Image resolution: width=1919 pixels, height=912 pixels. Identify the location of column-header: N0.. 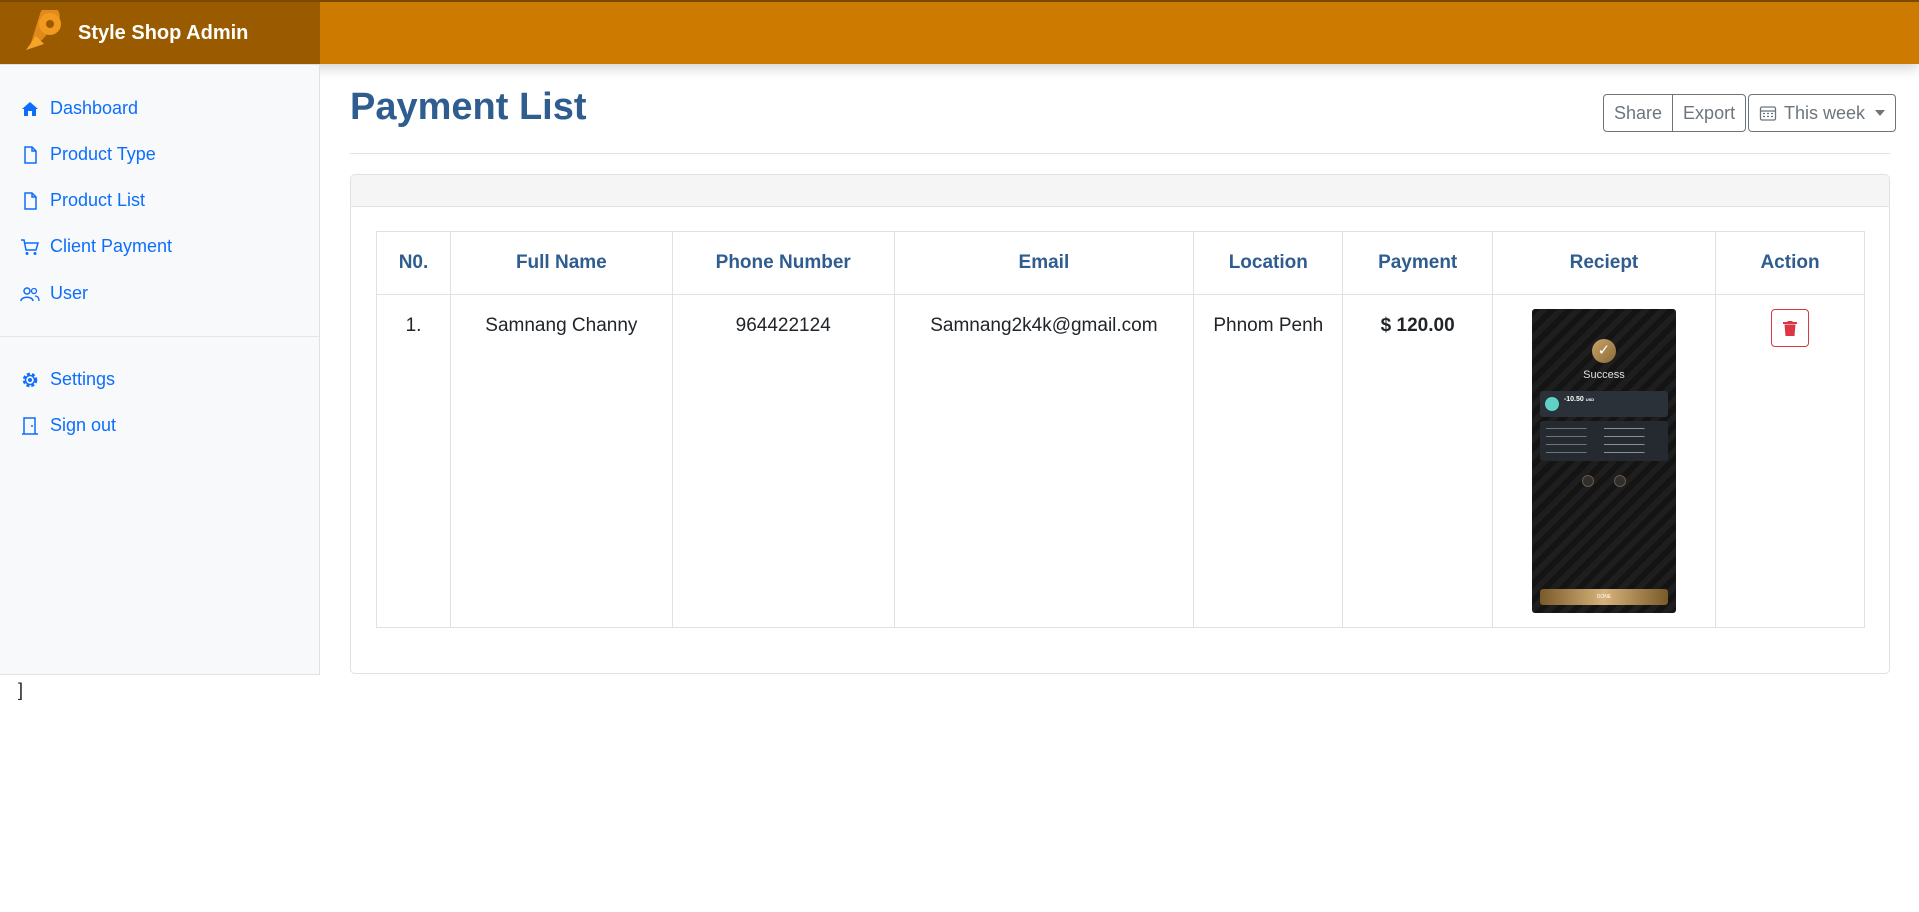
(413, 263).